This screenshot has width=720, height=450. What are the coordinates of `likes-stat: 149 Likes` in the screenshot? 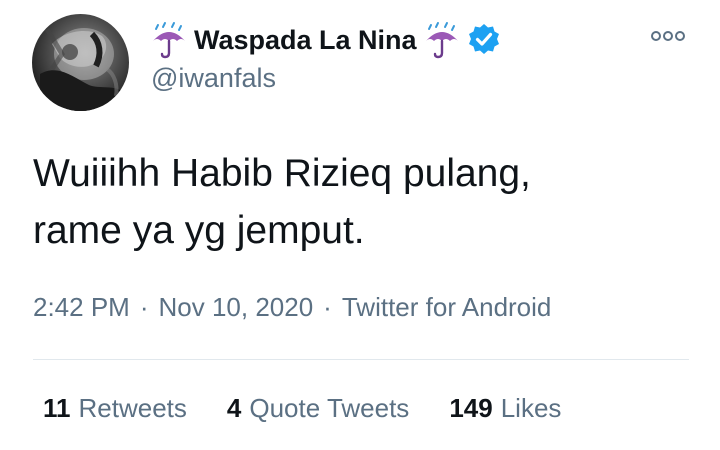 It's located at (505, 408).